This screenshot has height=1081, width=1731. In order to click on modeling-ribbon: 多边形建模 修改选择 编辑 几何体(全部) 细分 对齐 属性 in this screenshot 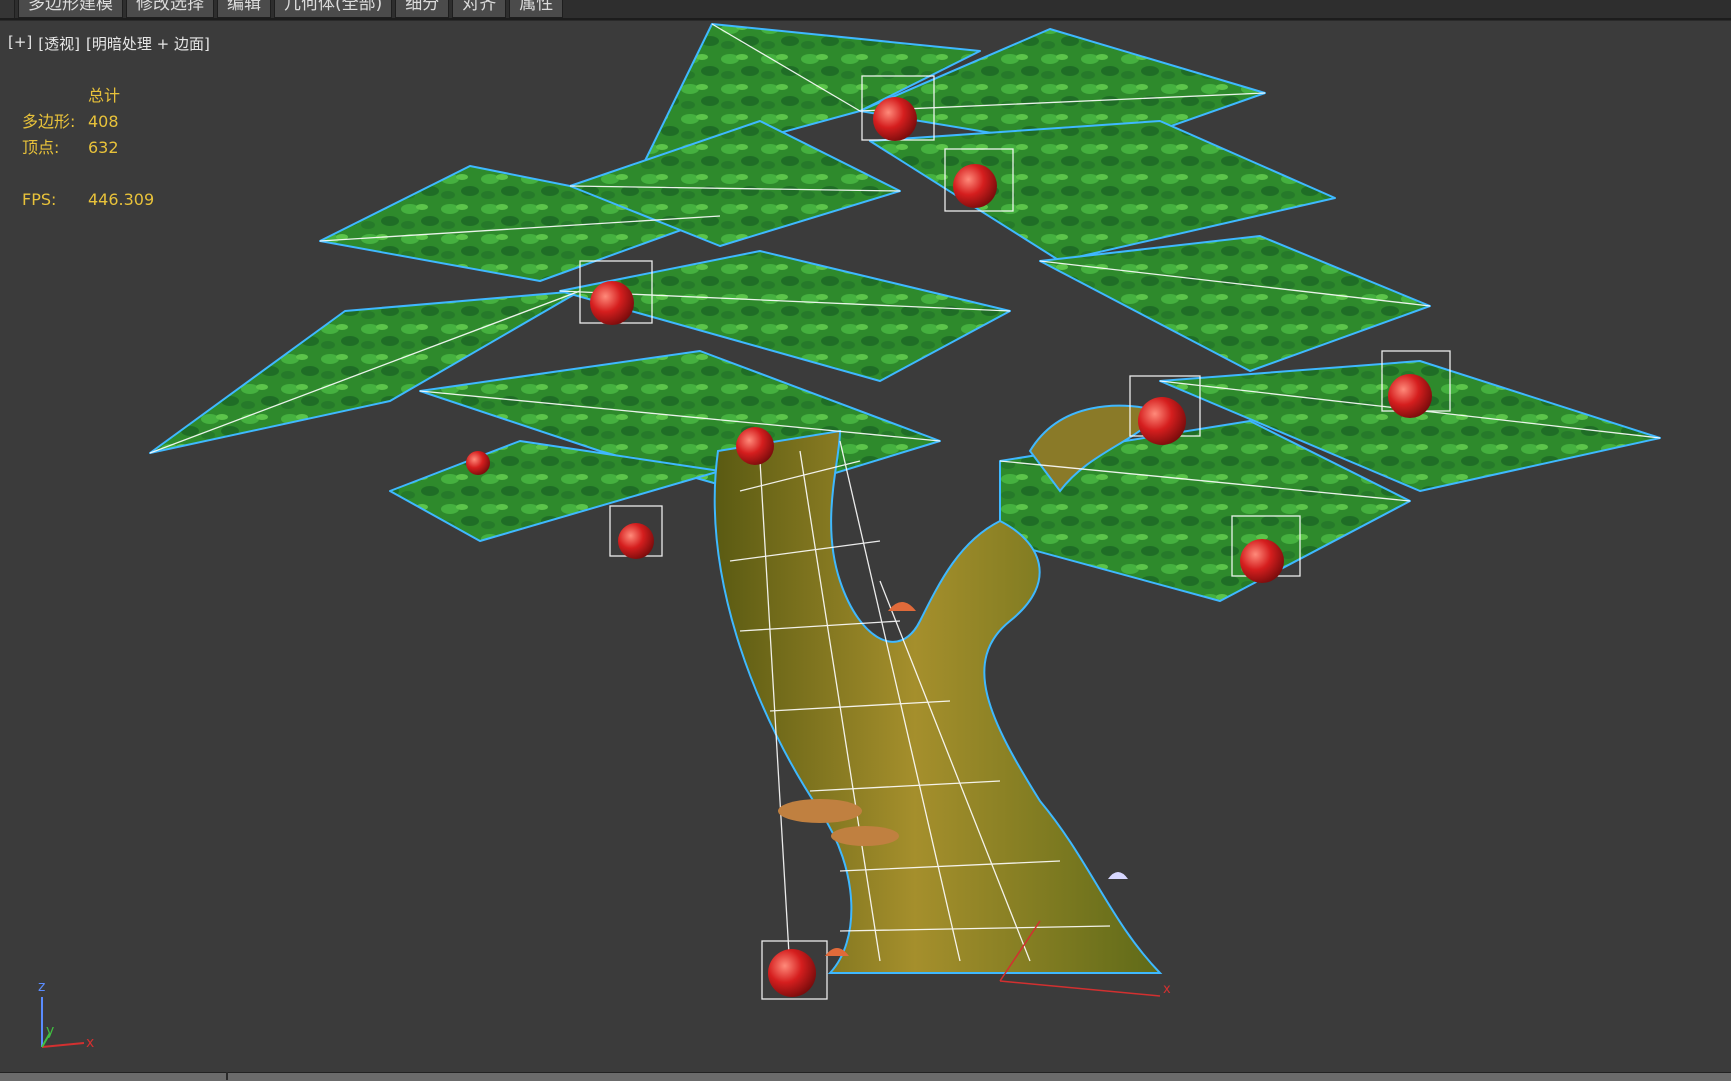, I will do `click(865, 10)`.